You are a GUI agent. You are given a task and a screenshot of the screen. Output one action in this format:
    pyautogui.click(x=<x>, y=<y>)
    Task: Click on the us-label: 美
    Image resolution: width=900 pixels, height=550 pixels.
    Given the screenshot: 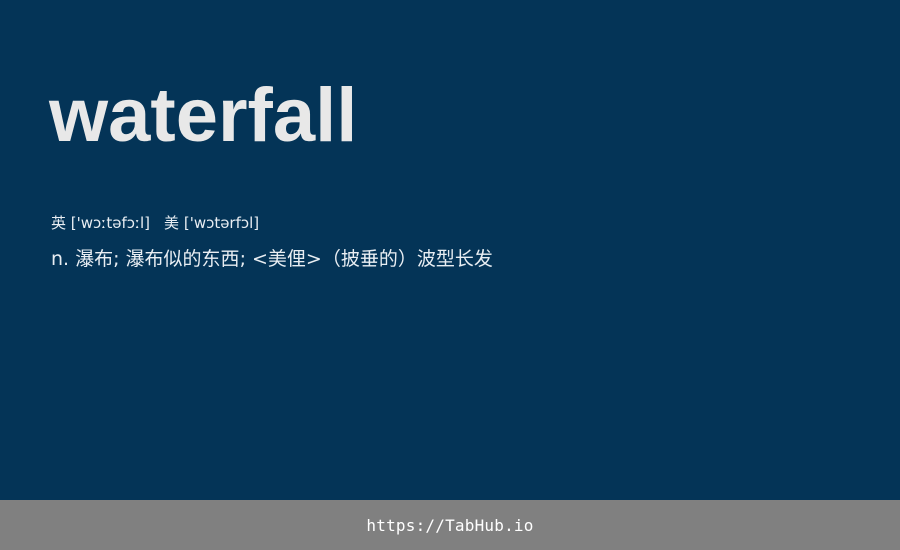 What is the action you would take?
    pyautogui.click(x=172, y=223)
    